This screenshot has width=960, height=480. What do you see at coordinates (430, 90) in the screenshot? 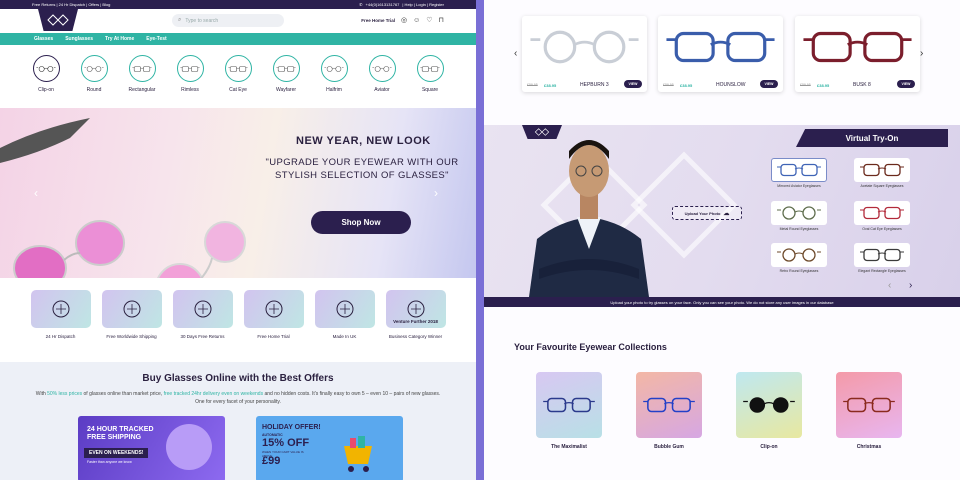
I see `shape-label: Square` at bounding box center [430, 90].